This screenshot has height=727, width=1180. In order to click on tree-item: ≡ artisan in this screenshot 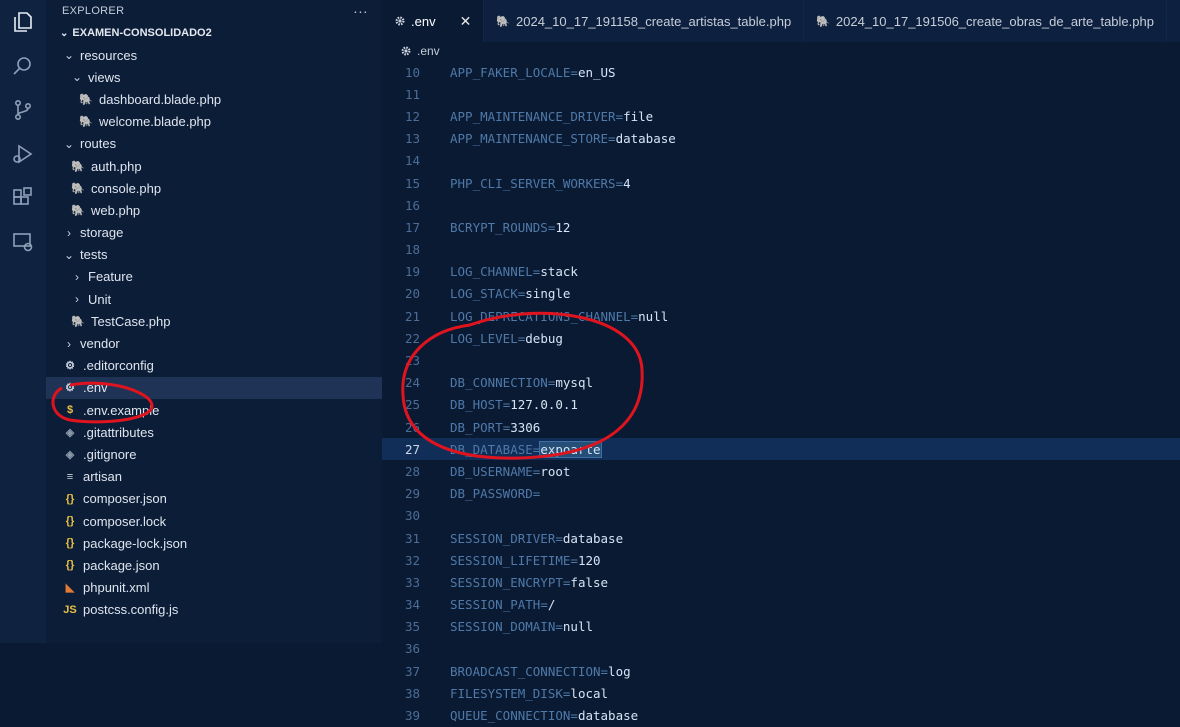, I will do `click(214, 477)`.